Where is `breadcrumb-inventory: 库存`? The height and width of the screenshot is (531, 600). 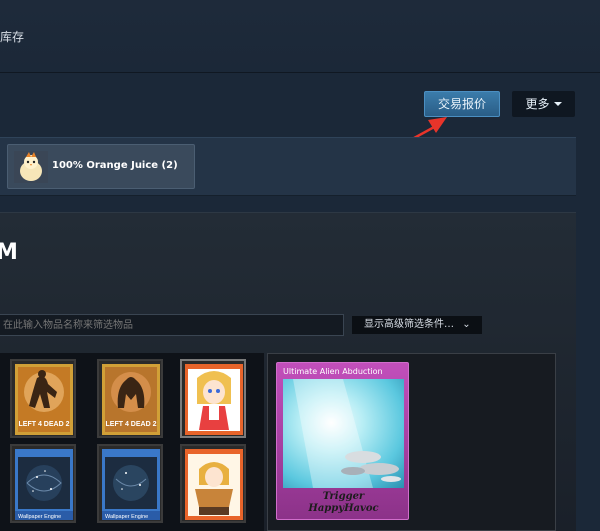 breadcrumb-inventory: 库存 is located at coordinates (12, 36).